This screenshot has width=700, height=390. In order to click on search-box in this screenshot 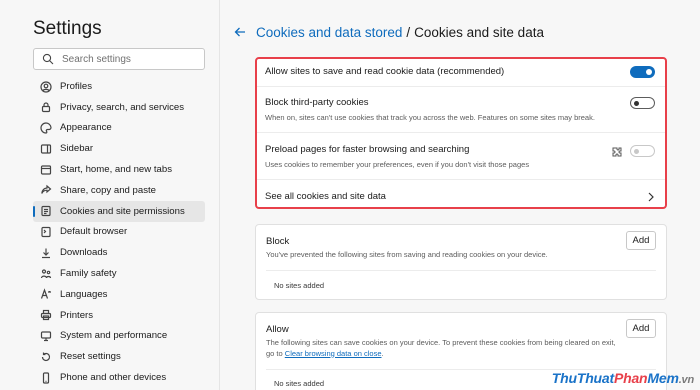, I will do `click(119, 59)`.